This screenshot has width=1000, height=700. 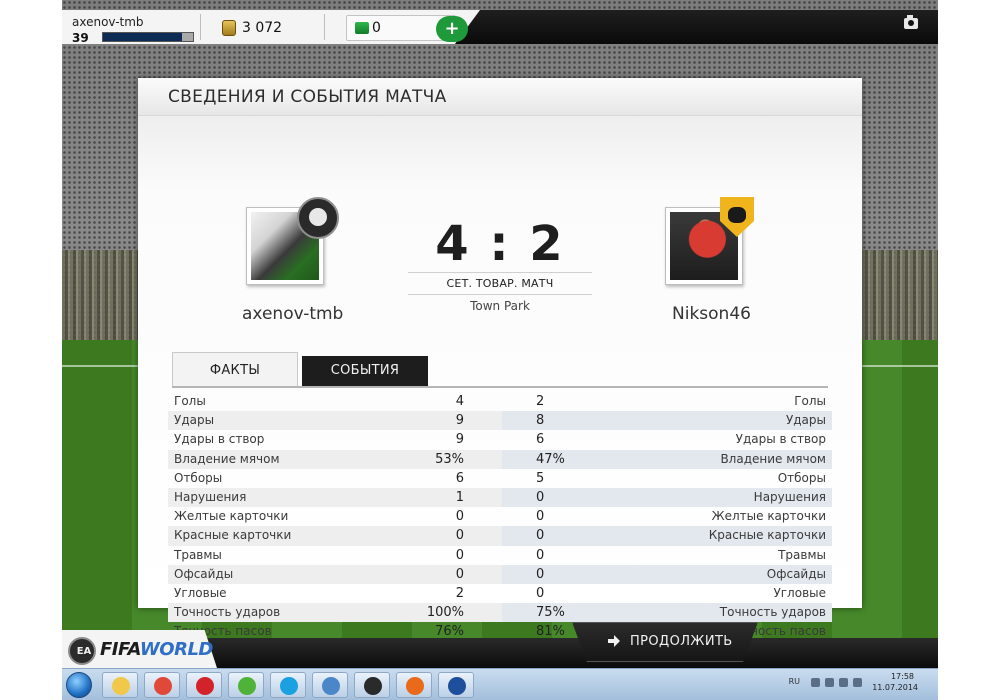 I want to click on user-profile: axenov-tmb 39, so click(x=131, y=28).